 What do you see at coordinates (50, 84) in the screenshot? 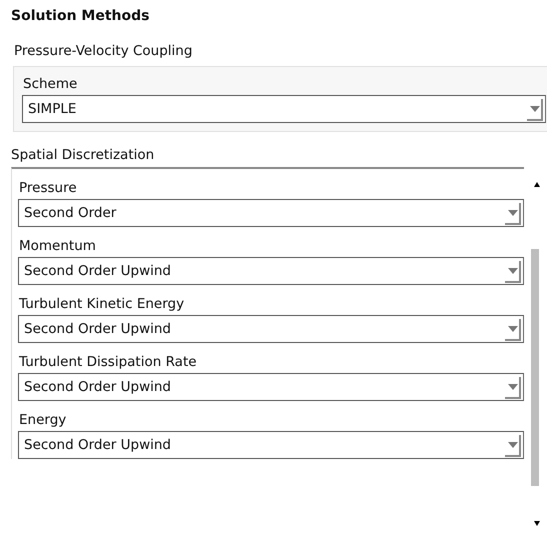
I see `field-label: Scheme` at bounding box center [50, 84].